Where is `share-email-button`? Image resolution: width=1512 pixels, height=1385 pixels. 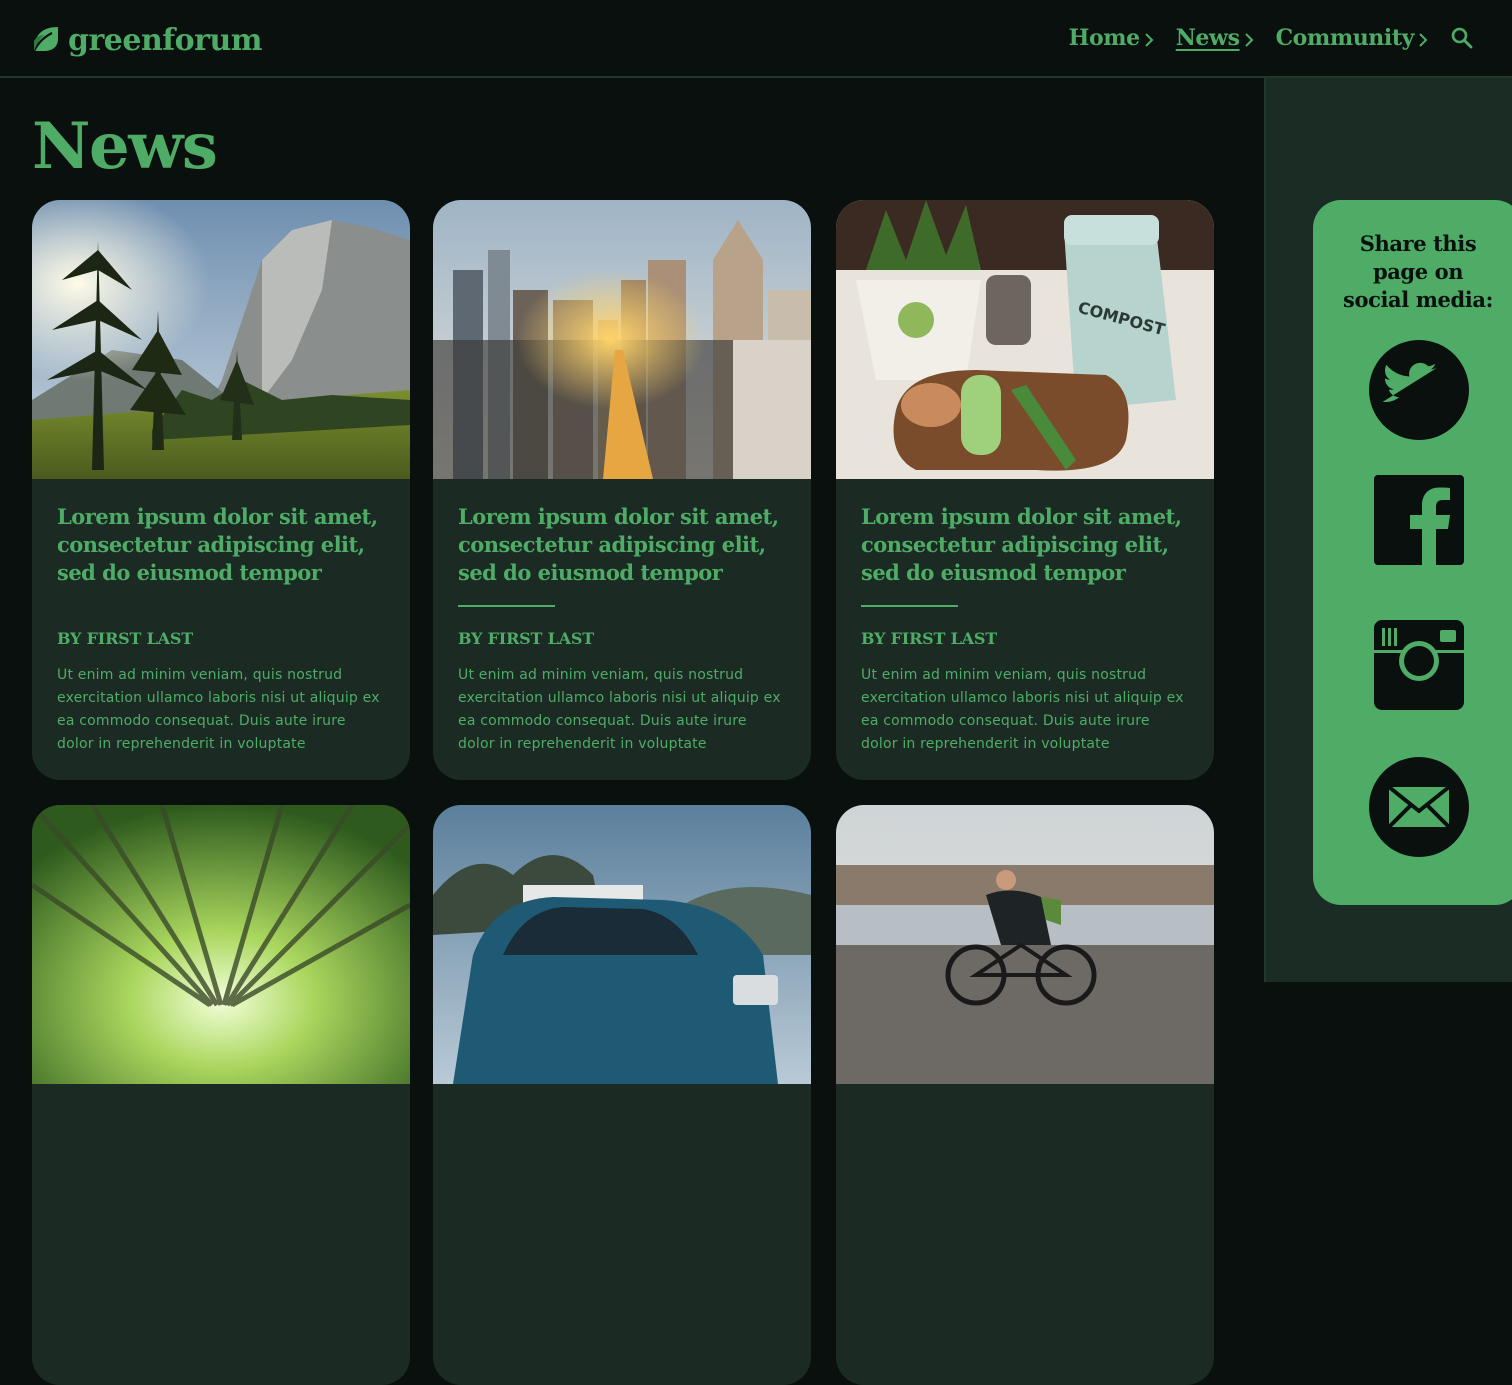
share-email-button is located at coordinates (1419, 807).